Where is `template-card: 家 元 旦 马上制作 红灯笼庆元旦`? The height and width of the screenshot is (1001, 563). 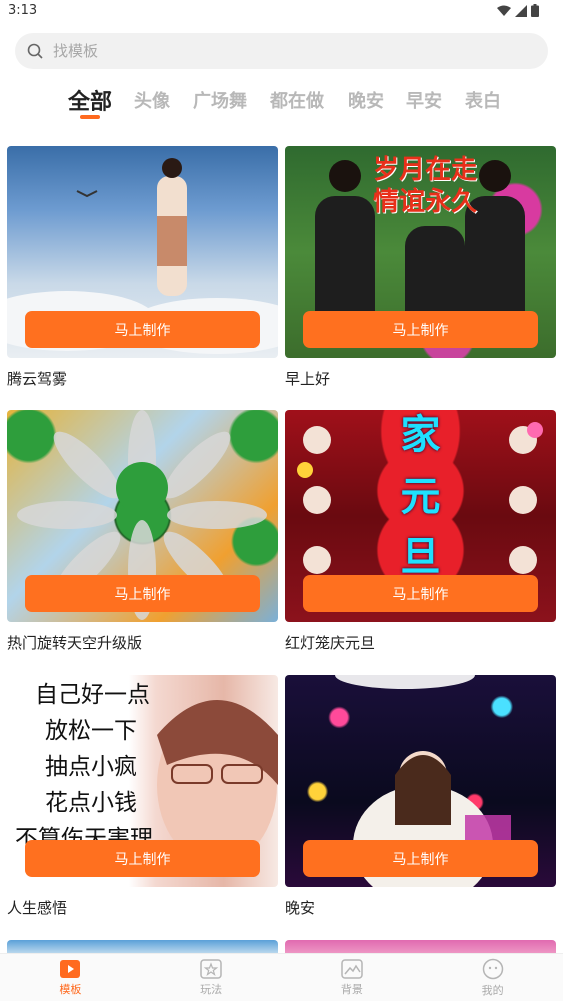 template-card: 家 元 旦 马上制作 红灯笼庆元旦 is located at coordinates (420, 531).